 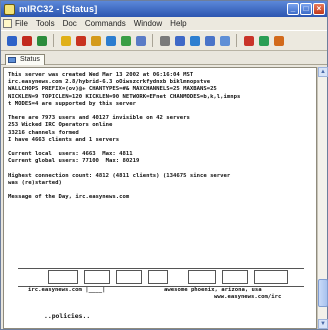 I want to click on help-icon, so click(x=278, y=40).